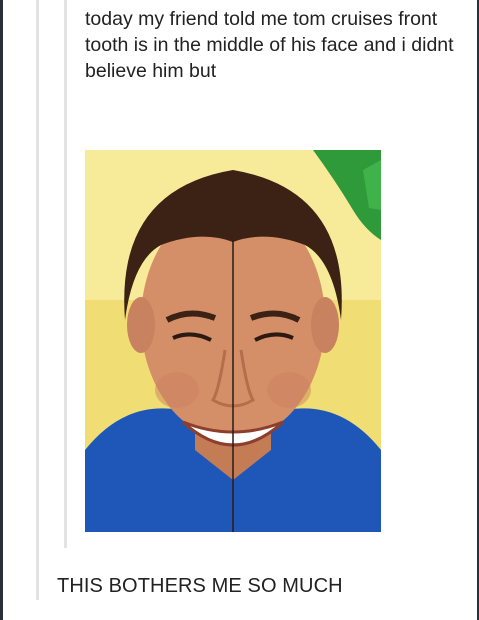  Describe the element at coordinates (65, 274) in the screenshot. I see `quote-indent-bar` at that location.